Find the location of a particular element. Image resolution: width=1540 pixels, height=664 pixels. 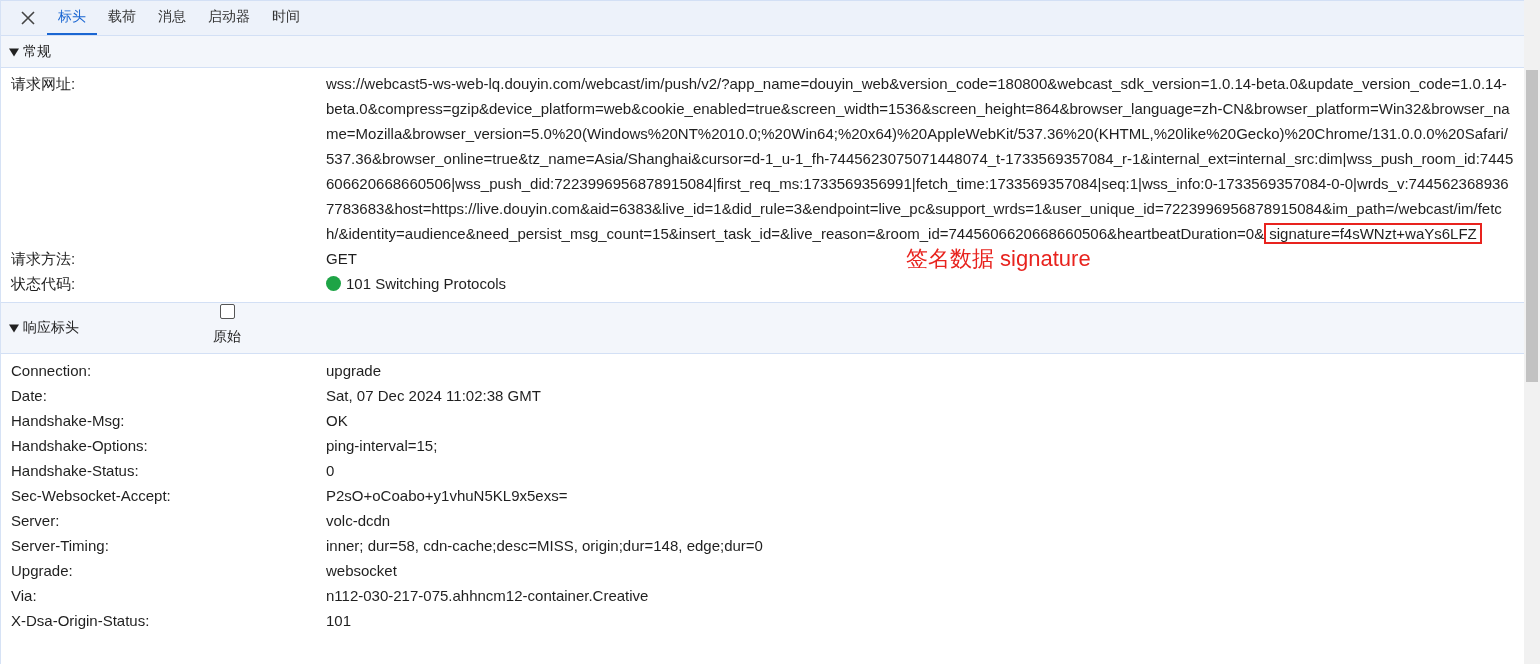

header-value: inner; dur=58, cdn-cache;desc=MISS, origin;dur=148, edge;dur=0 is located at coordinates (545, 546).